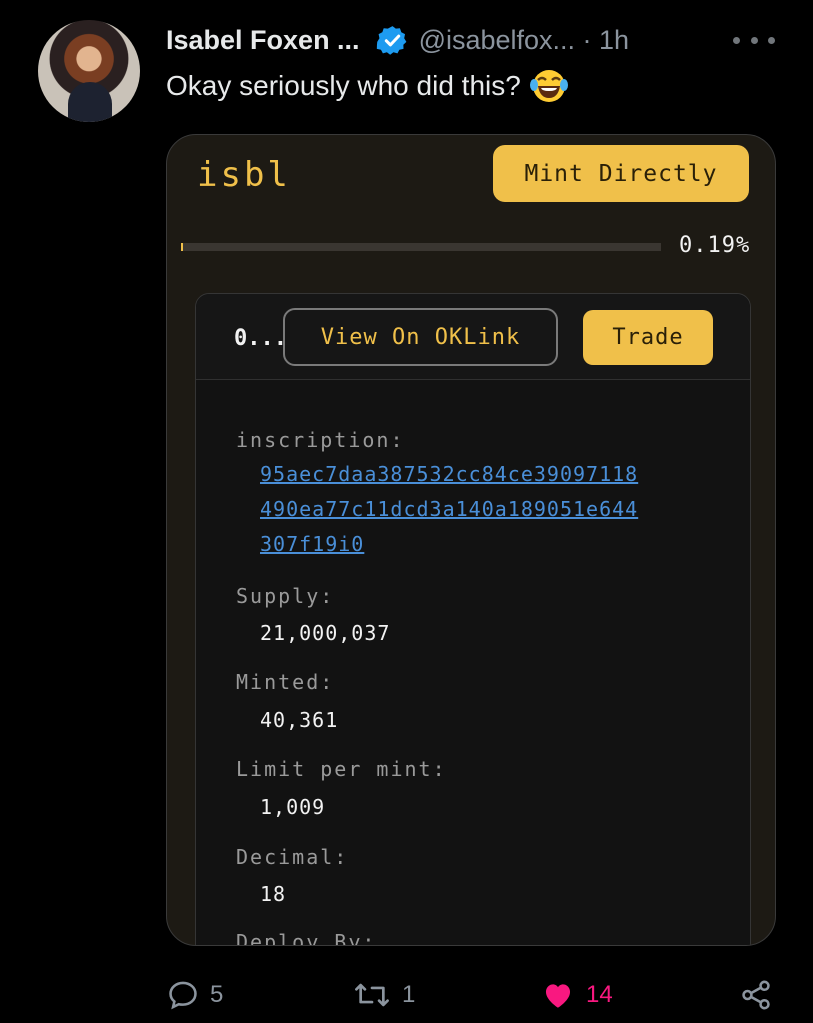  Describe the element at coordinates (273, 894) in the screenshot. I see `decimal-value: 18` at that location.